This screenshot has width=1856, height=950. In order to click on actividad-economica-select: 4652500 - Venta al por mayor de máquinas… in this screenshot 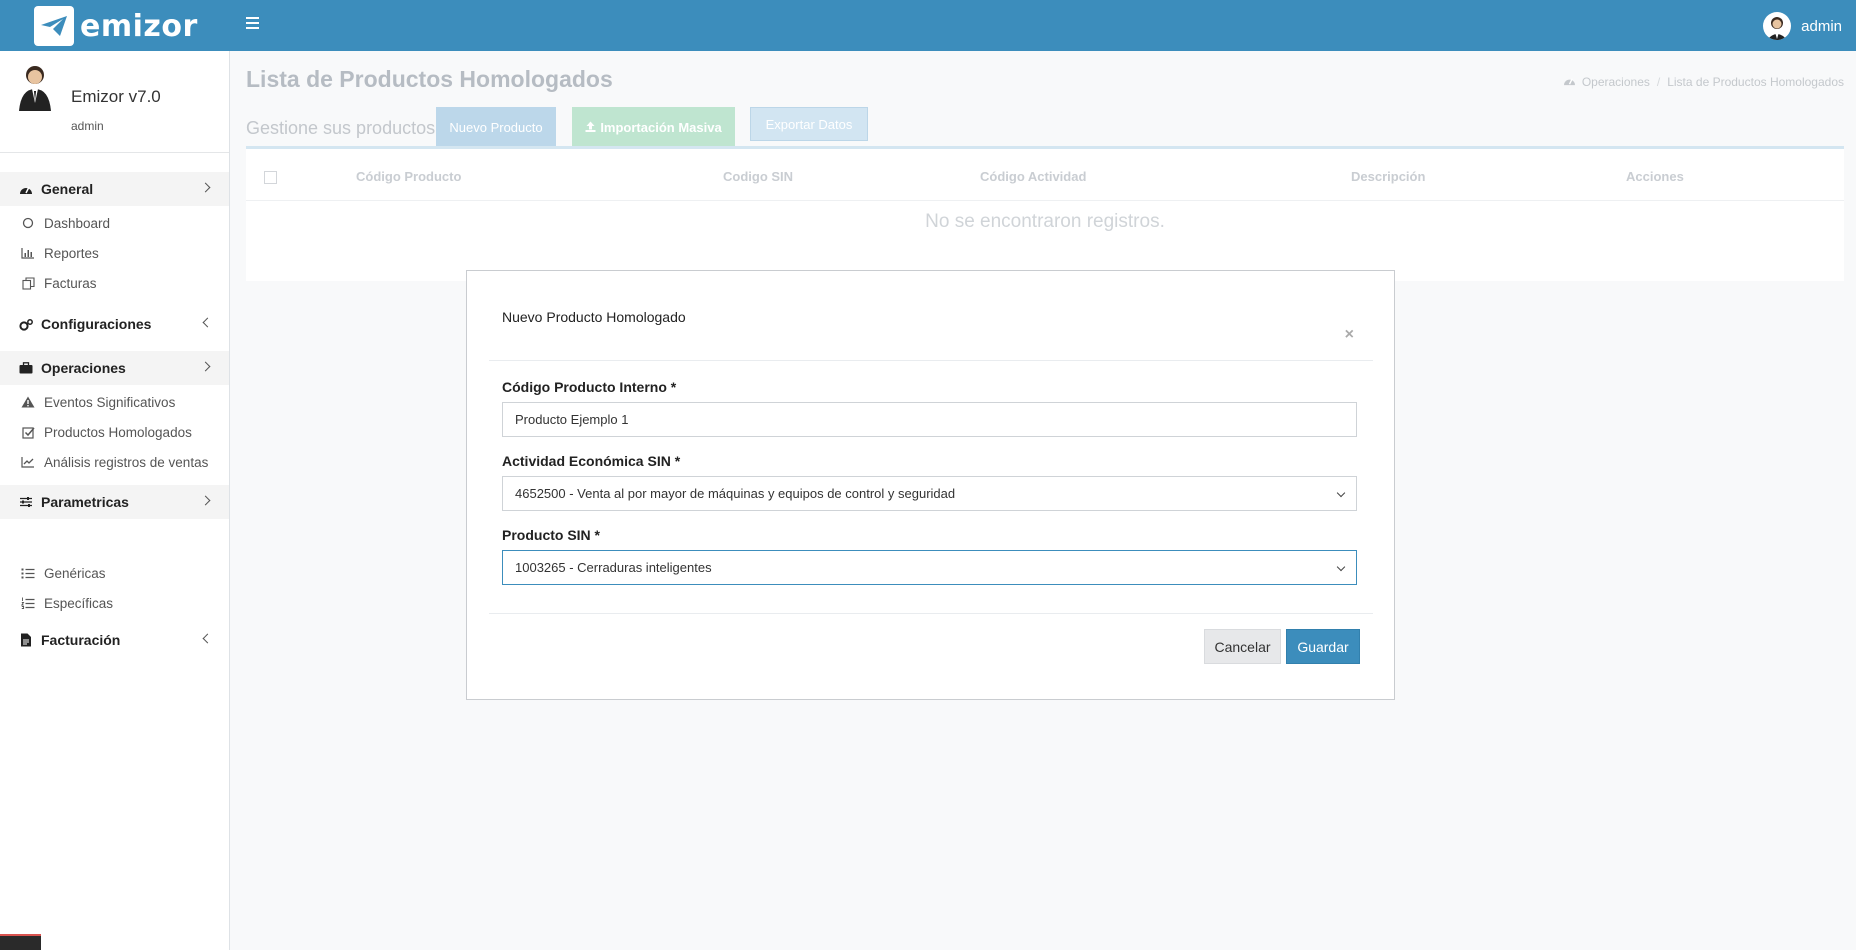, I will do `click(929, 493)`.